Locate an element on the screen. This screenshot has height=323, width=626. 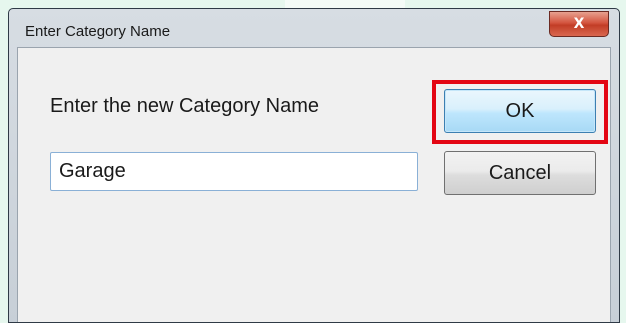
ok-button-label: OK is located at coordinates (520, 110).